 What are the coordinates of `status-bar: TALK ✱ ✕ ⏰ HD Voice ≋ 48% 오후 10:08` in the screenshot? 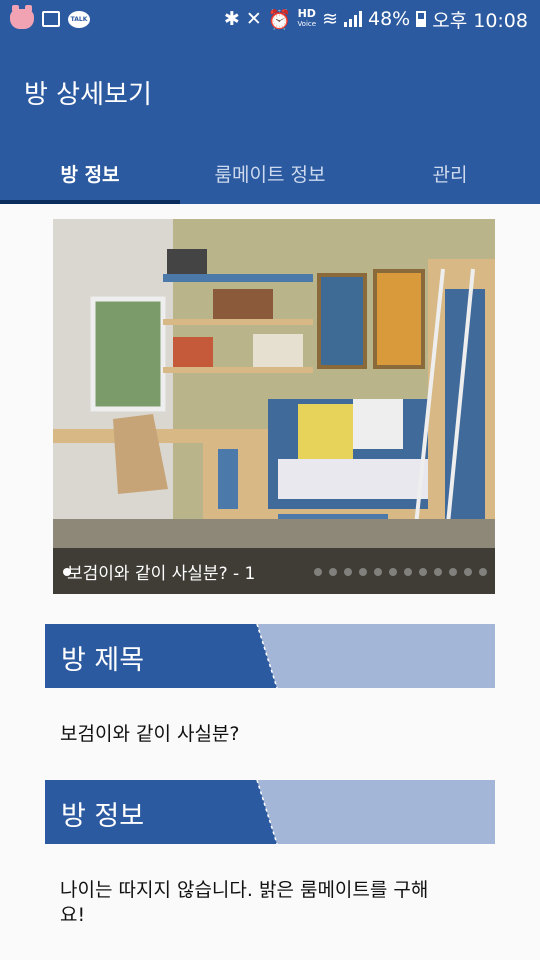 It's located at (270, 19).